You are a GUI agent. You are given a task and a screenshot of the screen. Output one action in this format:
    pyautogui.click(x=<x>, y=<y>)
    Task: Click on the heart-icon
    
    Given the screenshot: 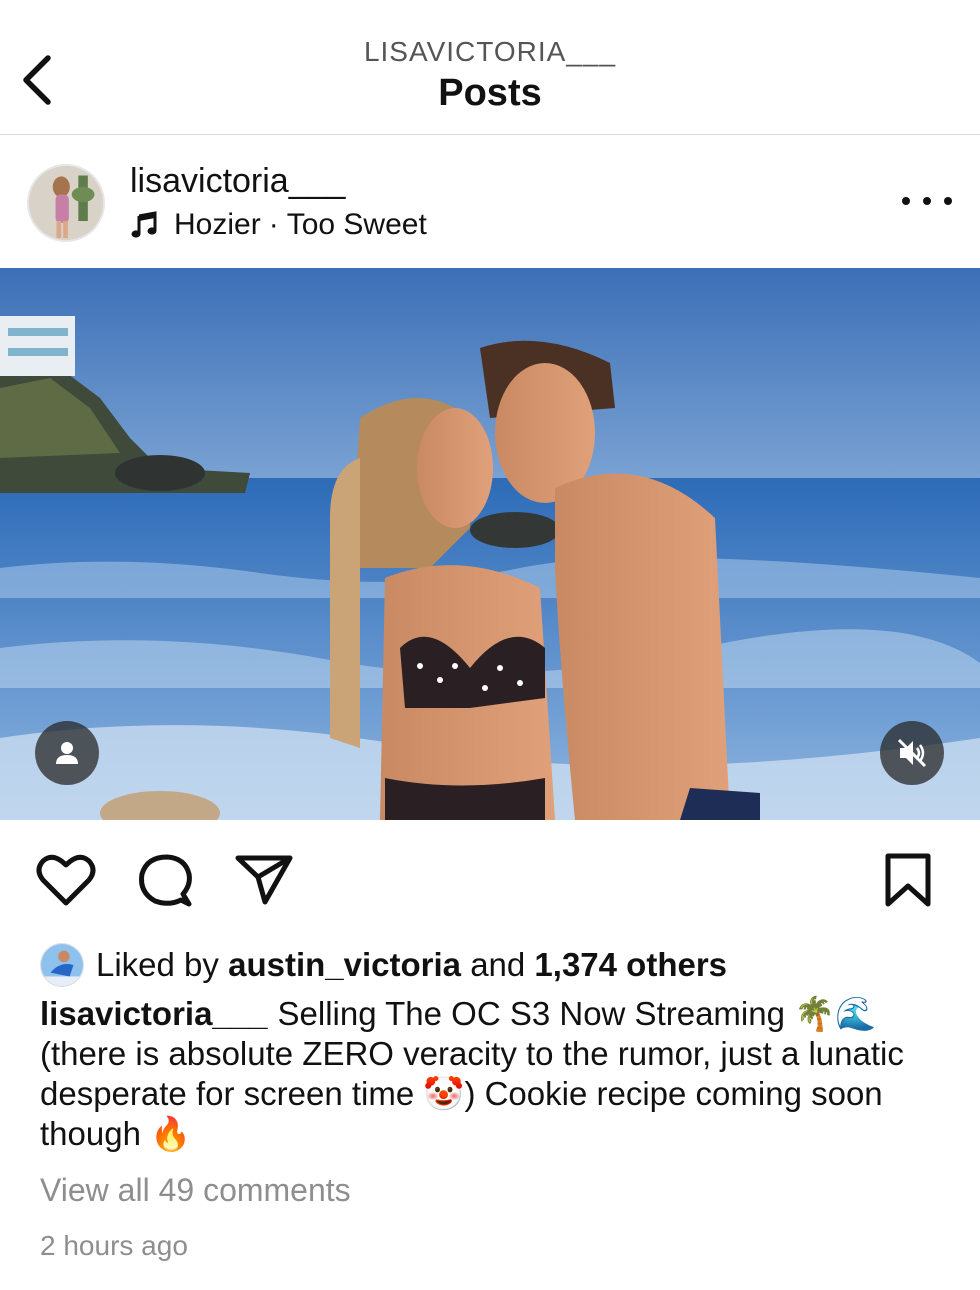 What is the action you would take?
    pyautogui.click(x=66, y=880)
    